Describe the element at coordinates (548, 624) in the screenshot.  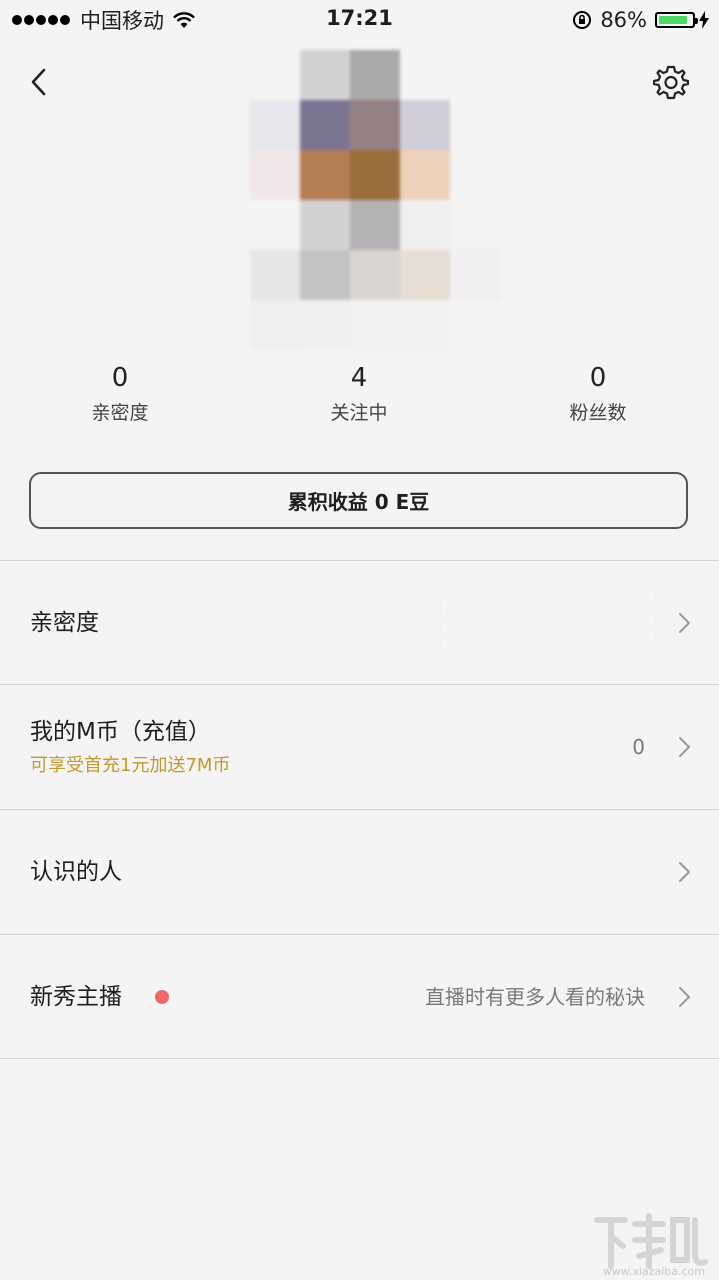
I see `intimacy-avatars-placeholder` at that location.